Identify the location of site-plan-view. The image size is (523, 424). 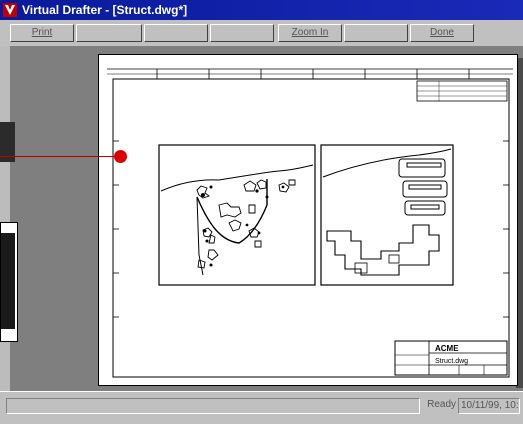
(237, 215).